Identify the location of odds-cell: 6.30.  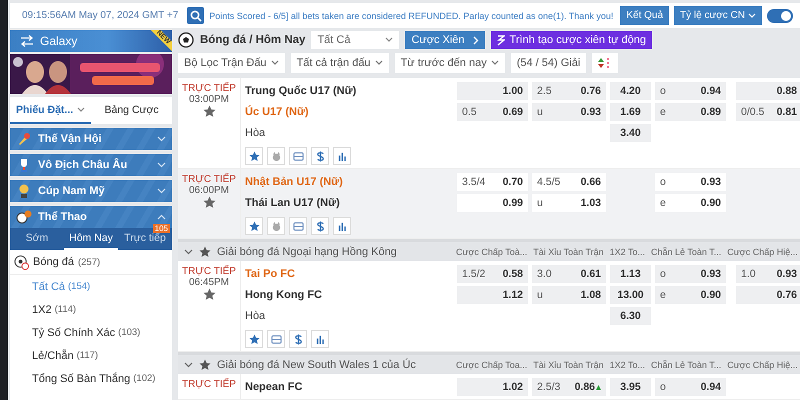
(630, 316).